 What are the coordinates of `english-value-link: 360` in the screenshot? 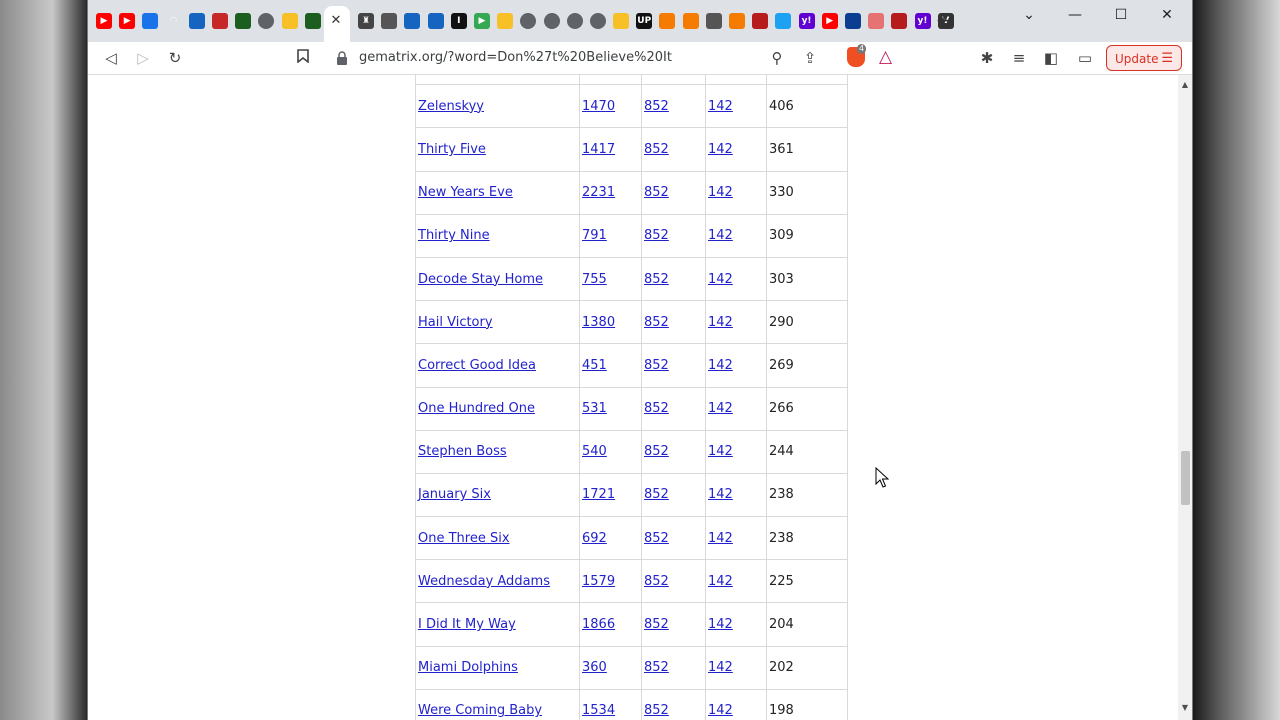 It's located at (594, 667).